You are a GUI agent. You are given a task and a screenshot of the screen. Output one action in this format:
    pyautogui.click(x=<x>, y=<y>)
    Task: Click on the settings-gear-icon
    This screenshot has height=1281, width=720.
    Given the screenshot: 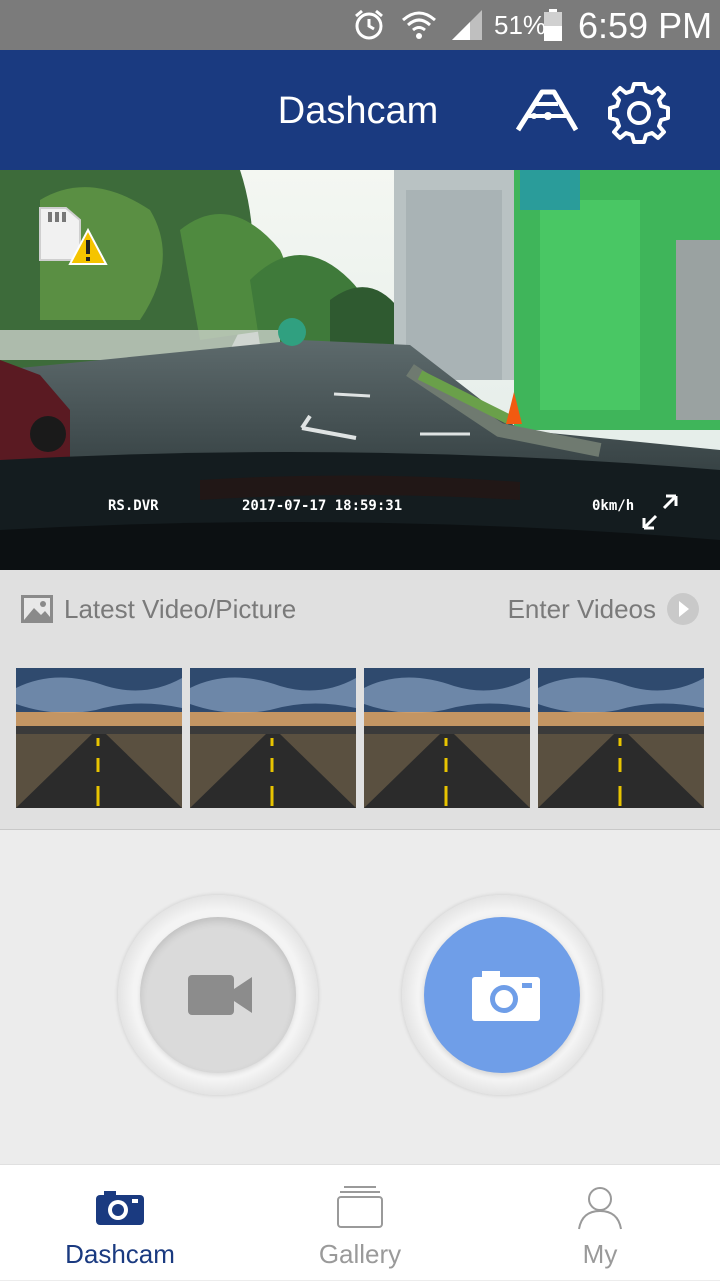 What is the action you would take?
    pyautogui.click(x=639, y=113)
    